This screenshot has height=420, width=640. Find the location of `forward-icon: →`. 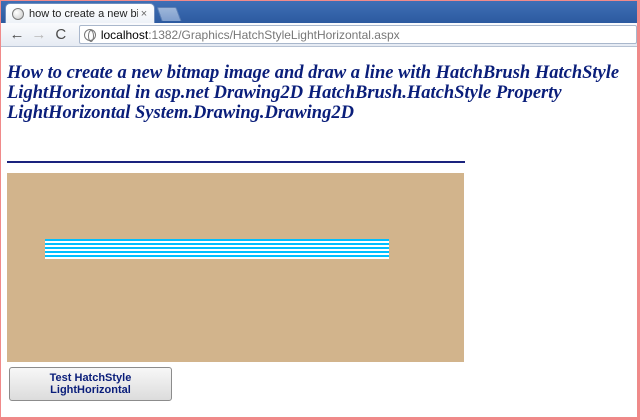

forward-icon: → is located at coordinates (39, 35).